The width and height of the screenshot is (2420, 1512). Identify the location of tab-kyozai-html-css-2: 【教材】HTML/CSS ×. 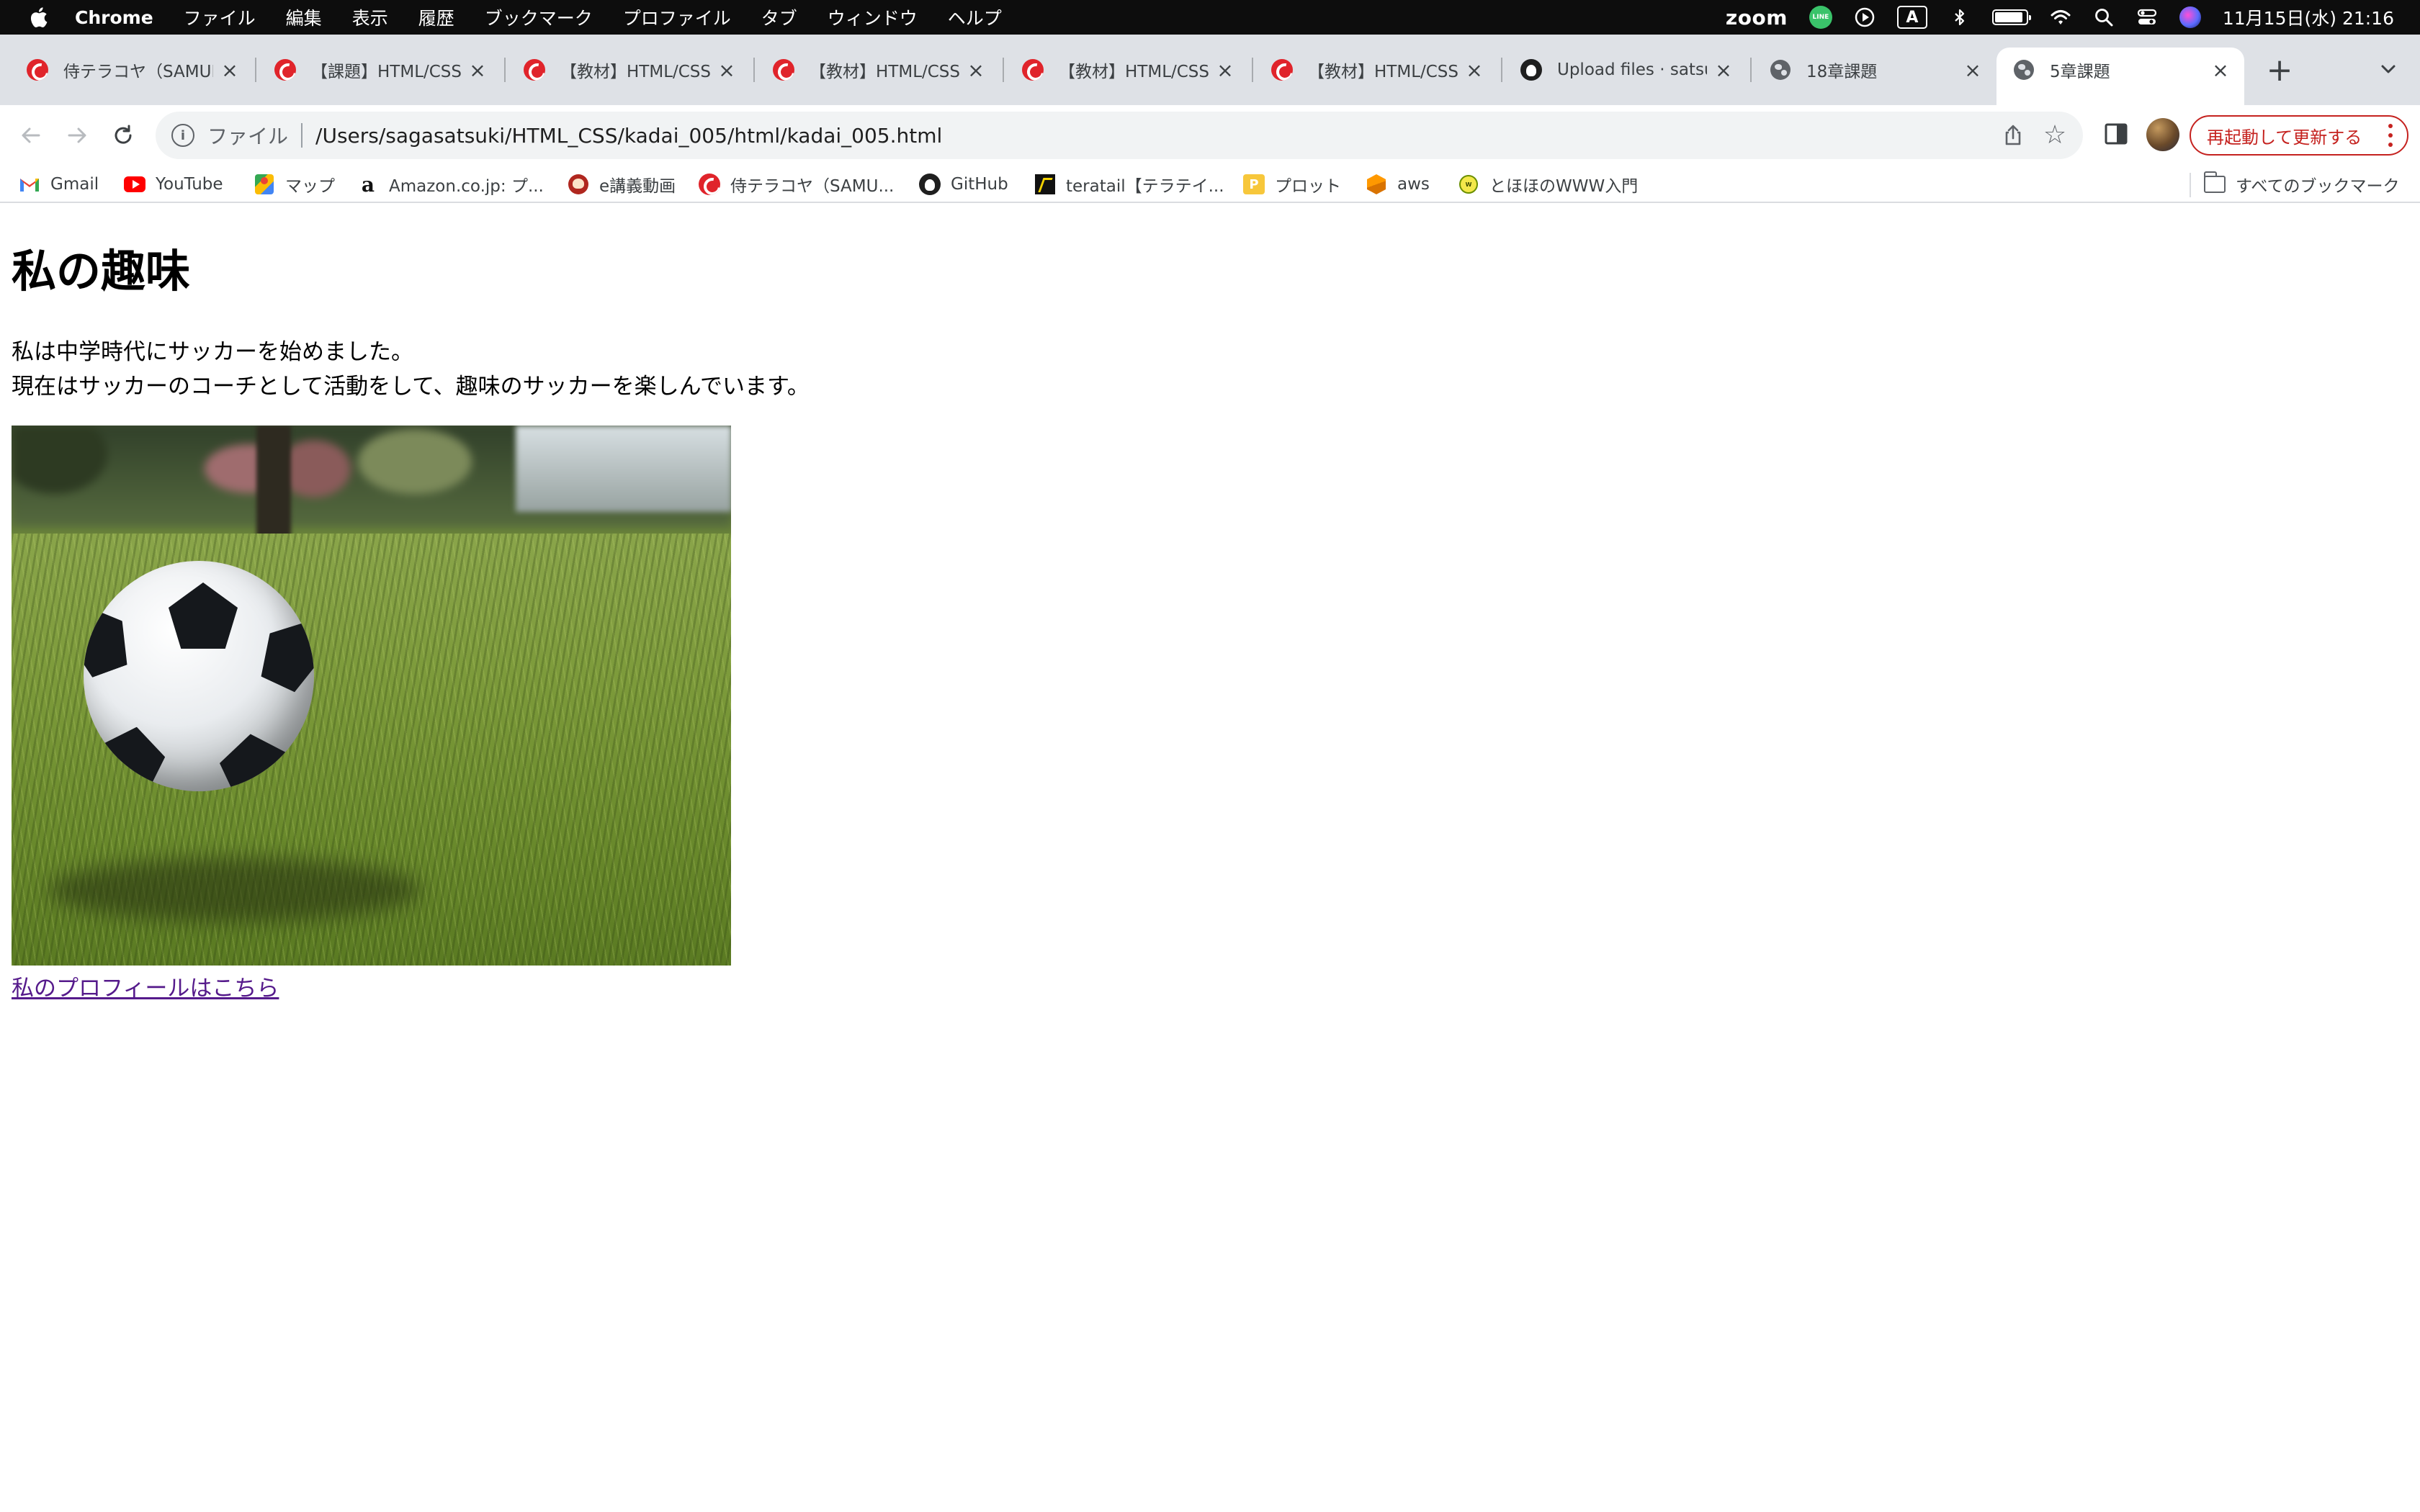
(878, 70).